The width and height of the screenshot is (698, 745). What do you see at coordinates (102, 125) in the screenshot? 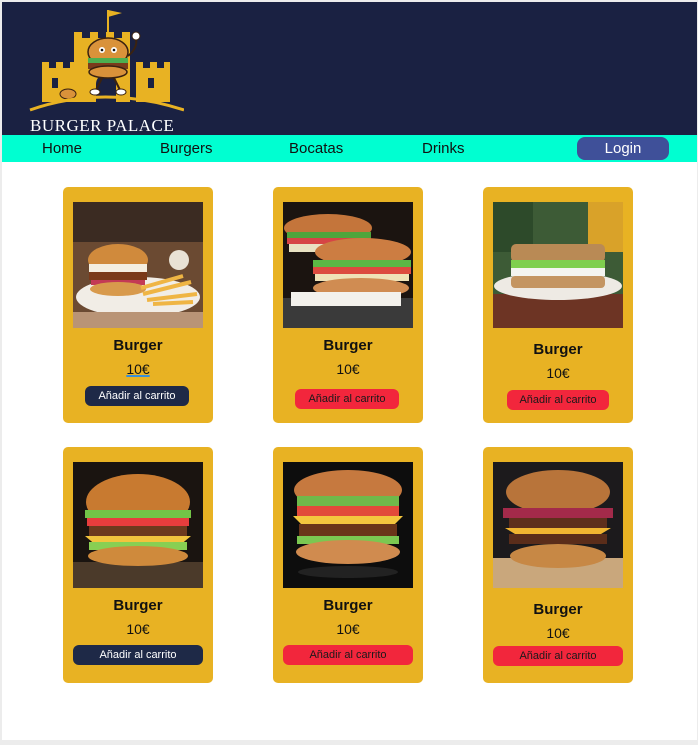
I see `brand-name: BURGER PALACE` at bounding box center [102, 125].